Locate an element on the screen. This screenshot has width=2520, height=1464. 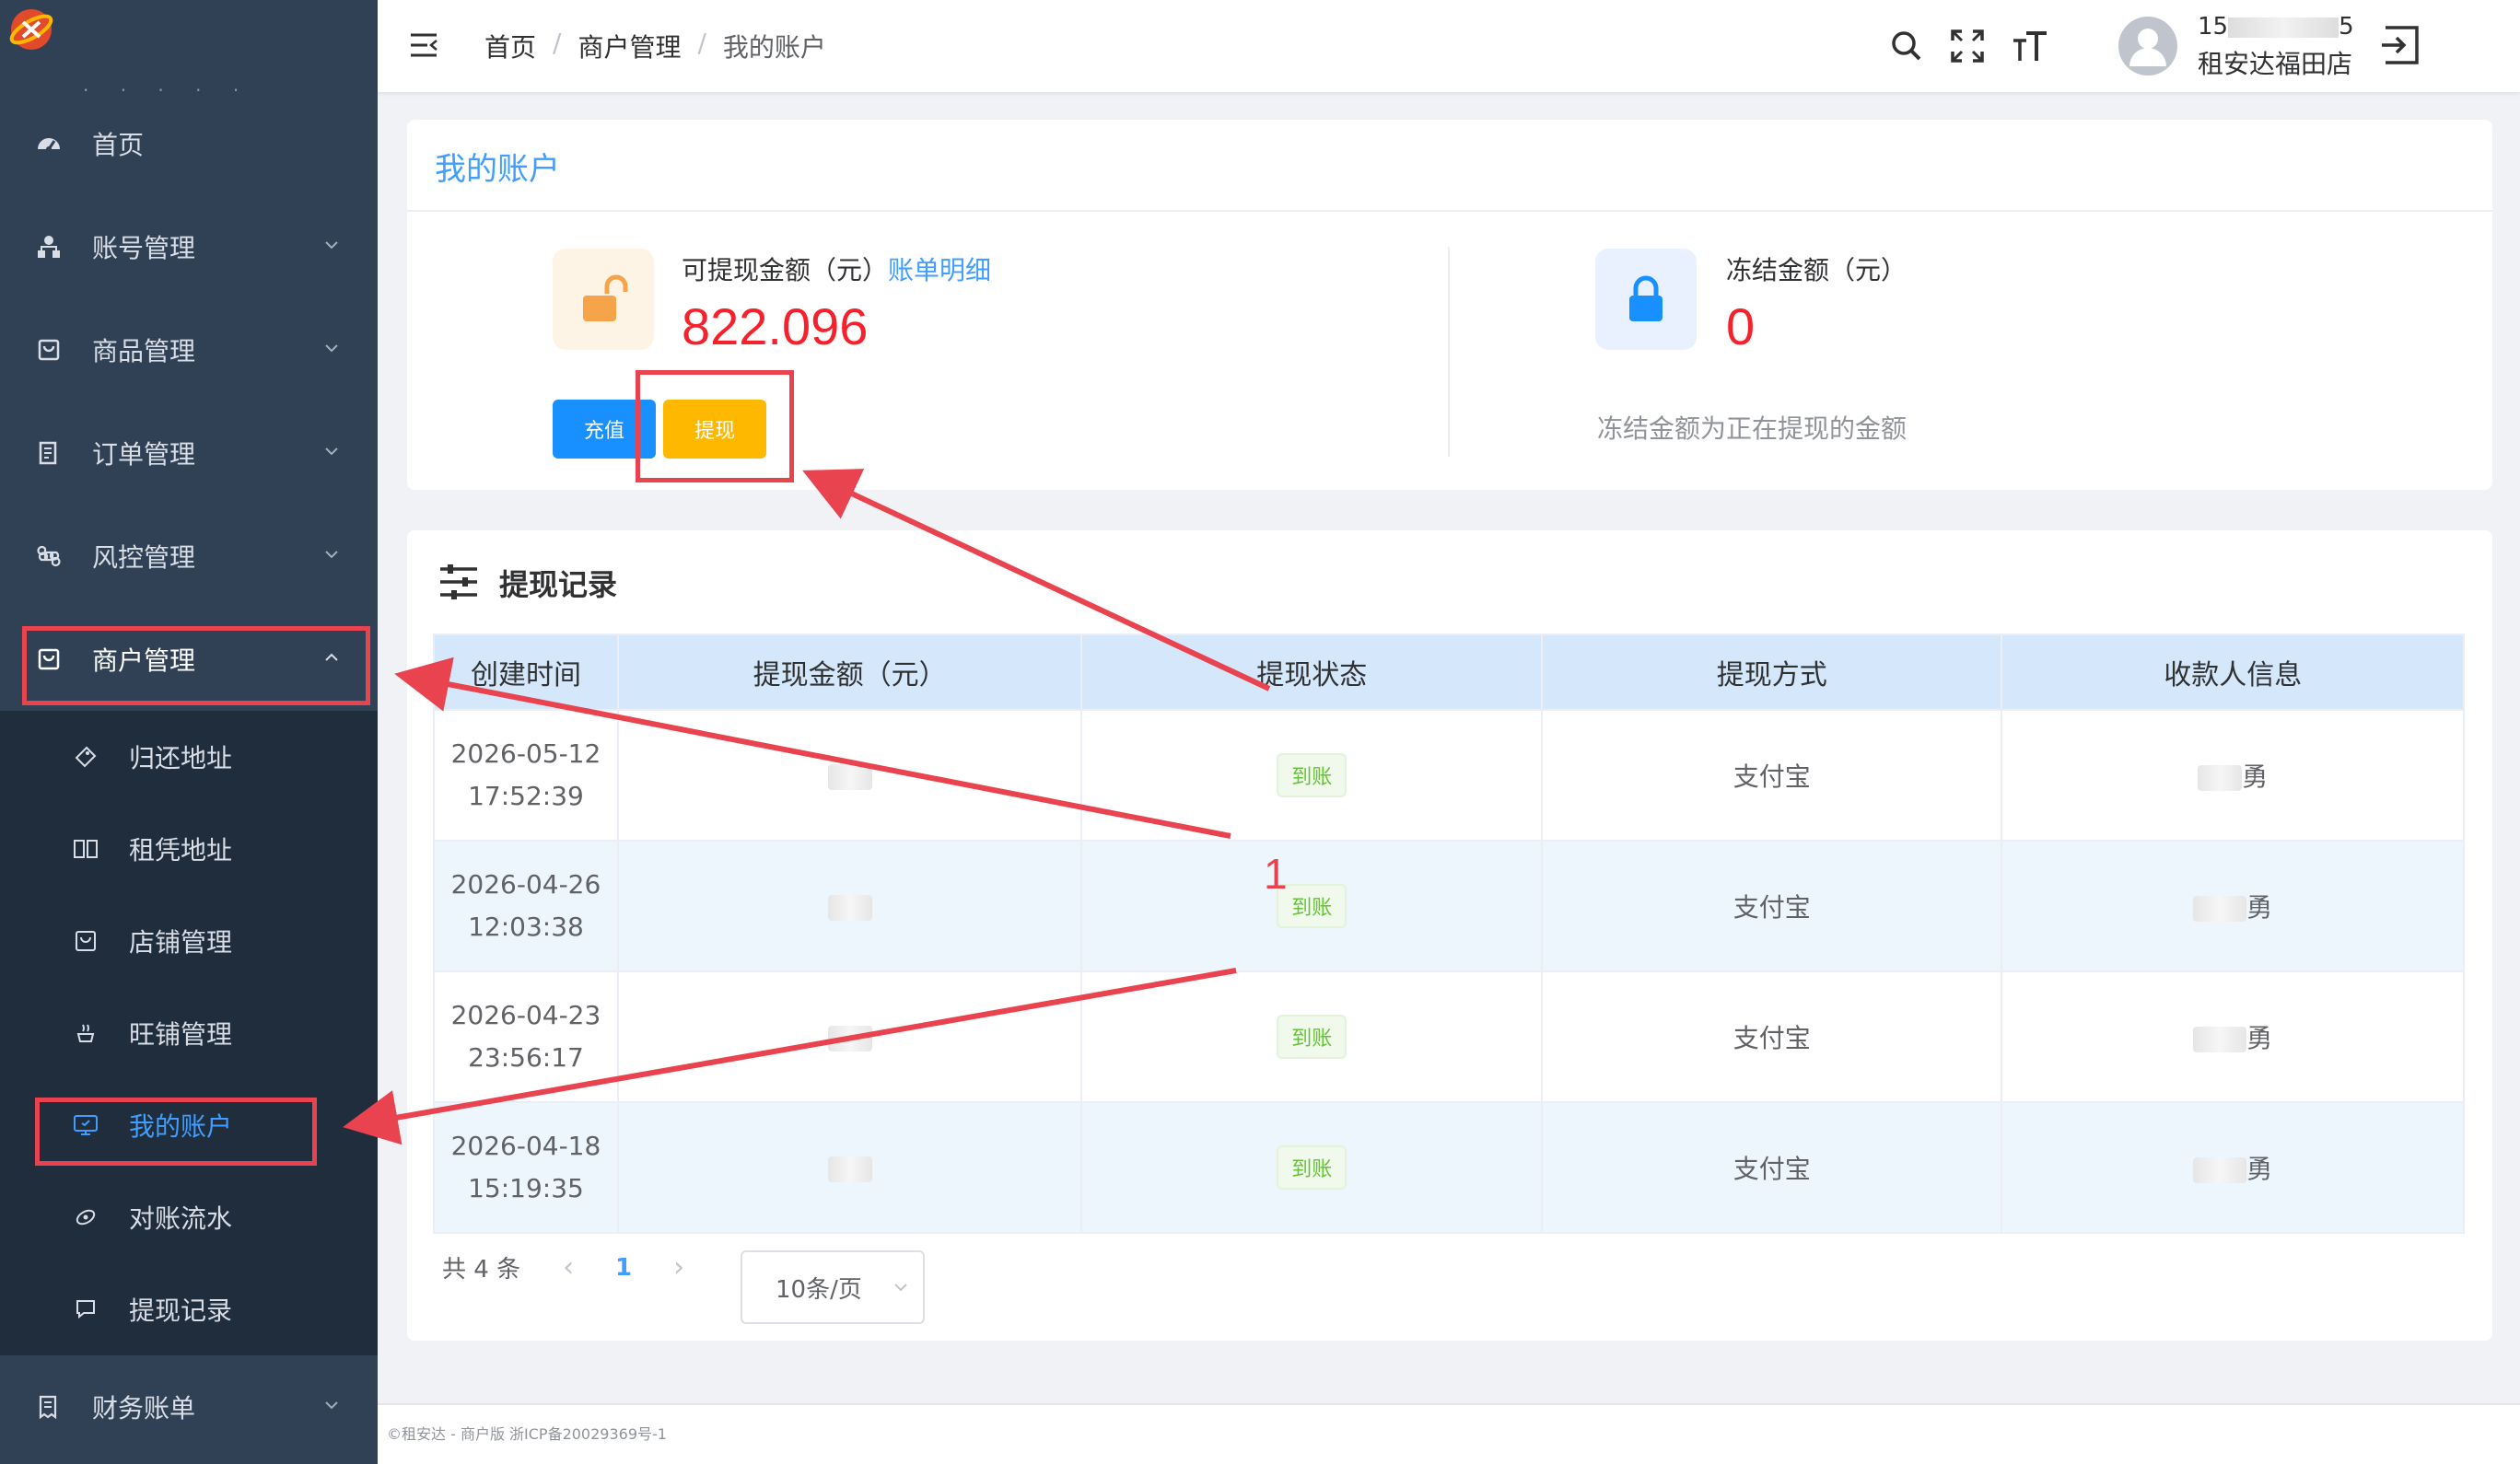
table-row: 2026-04-26 12:03:38 到账 支付宝 勇 is located at coordinates (1449, 906).